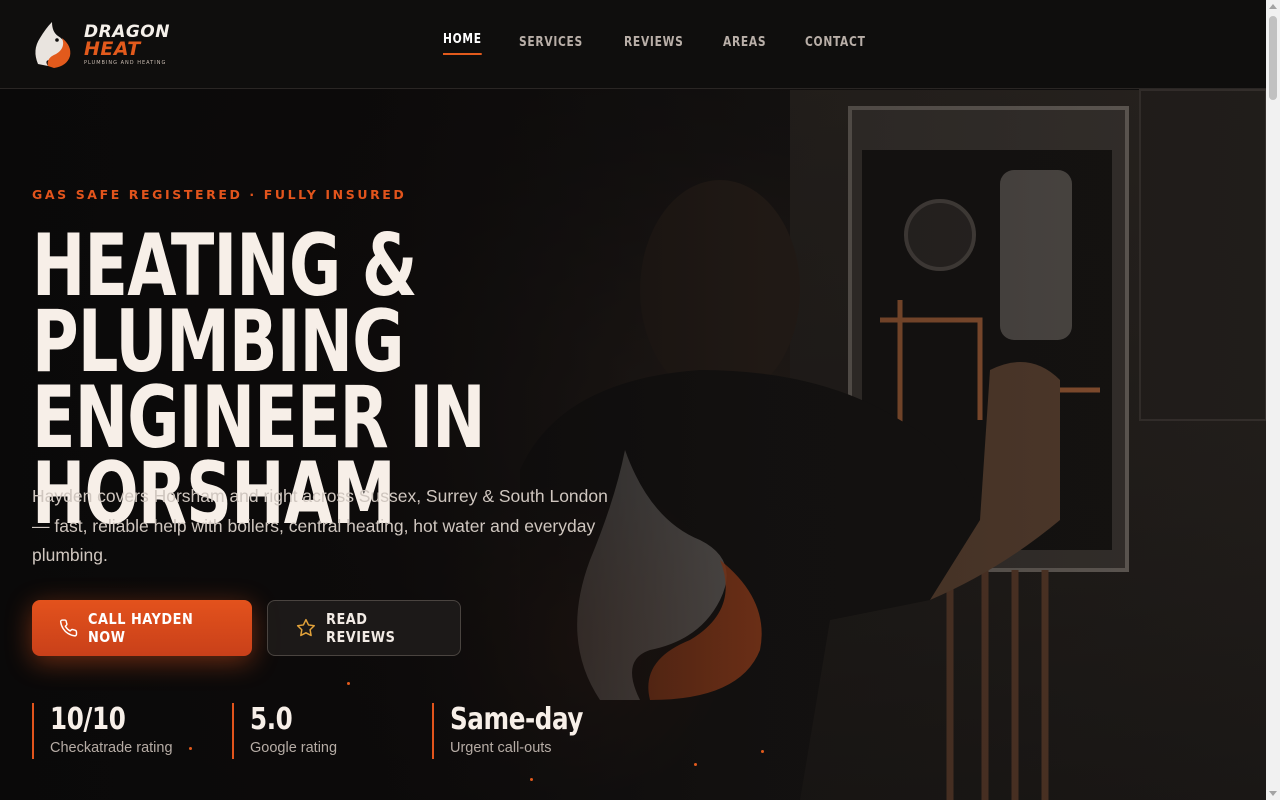 This screenshot has height=800, width=1280. What do you see at coordinates (501, 748) in the screenshot?
I see `stat-label: Urgent call-outs` at bounding box center [501, 748].